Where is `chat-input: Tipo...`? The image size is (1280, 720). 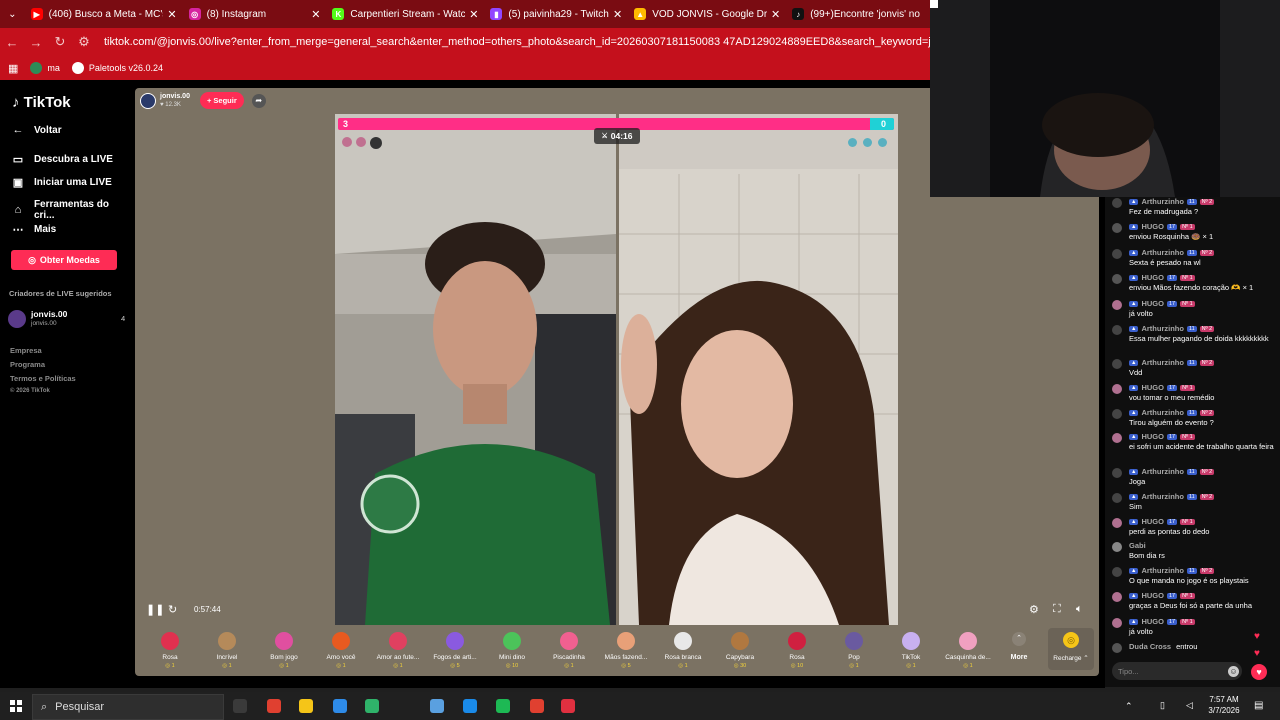
chat-input: Tipo... is located at coordinates (1177, 671).